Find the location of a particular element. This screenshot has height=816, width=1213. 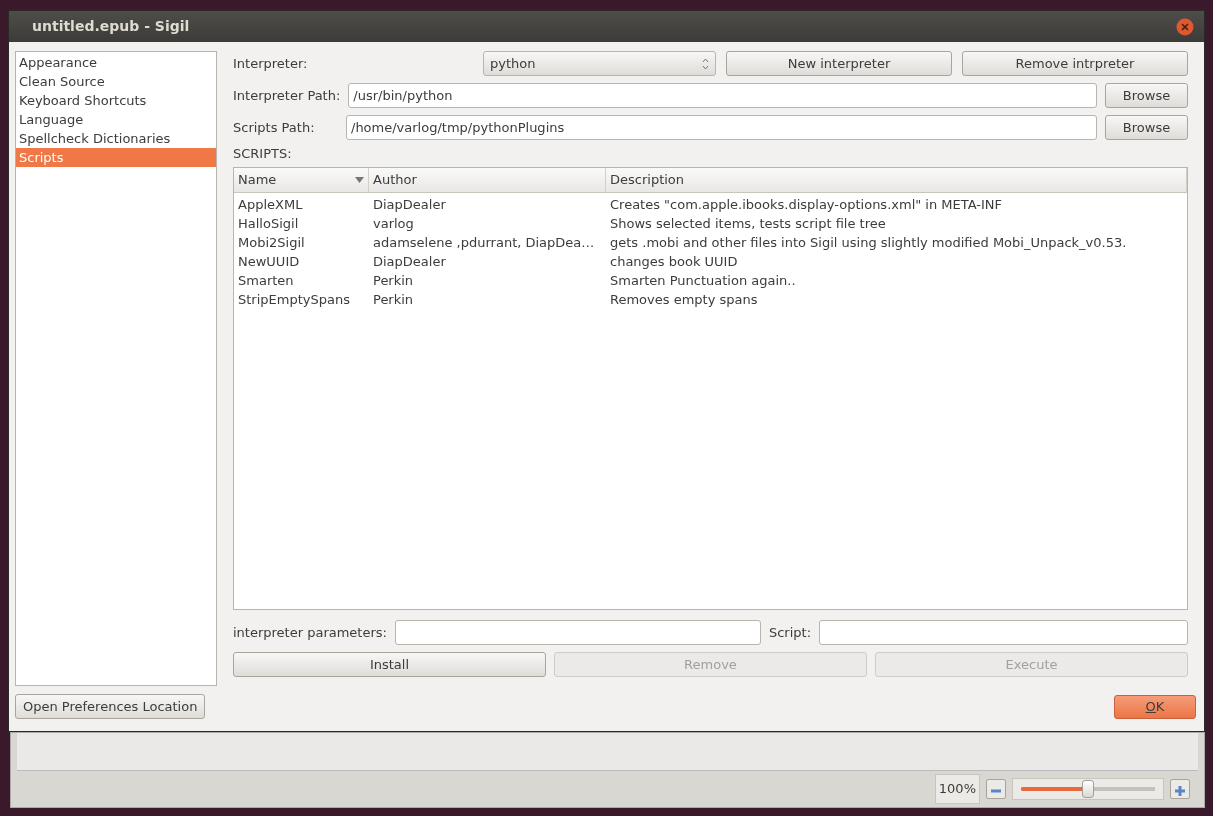

plus-icon is located at coordinates (1180, 790).